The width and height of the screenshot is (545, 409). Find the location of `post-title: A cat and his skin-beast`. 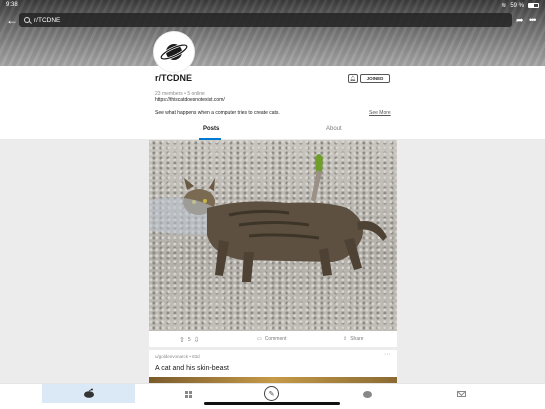

post-title: A cat and his skin-beast is located at coordinates (192, 368).